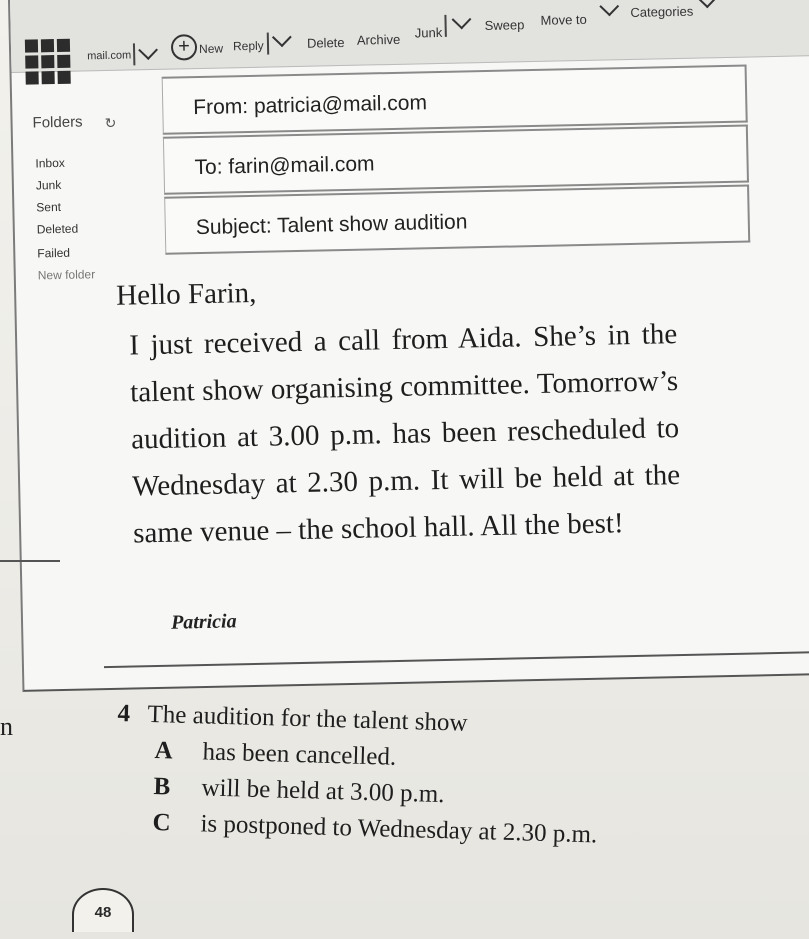 The image size is (809, 939). Describe the element at coordinates (454, 99) in the screenshot. I see `from-field: From: patricia@mail.com` at that location.